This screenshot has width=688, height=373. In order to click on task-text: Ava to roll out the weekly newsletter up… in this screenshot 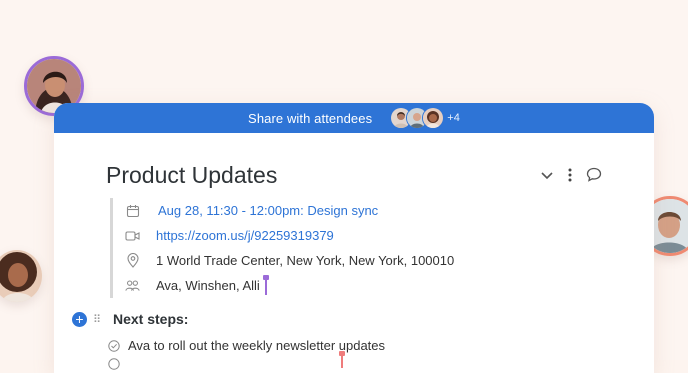, I will do `click(256, 345)`.